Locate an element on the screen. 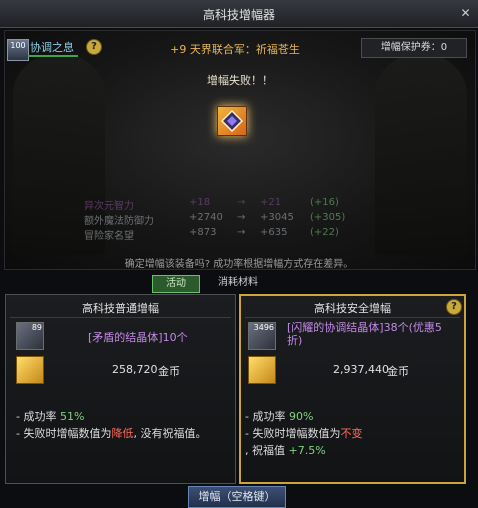 The width and height of the screenshot is (478, 508). protect-ticket-counter: 增幅保护券：0 is located at coordinates (414, 48).